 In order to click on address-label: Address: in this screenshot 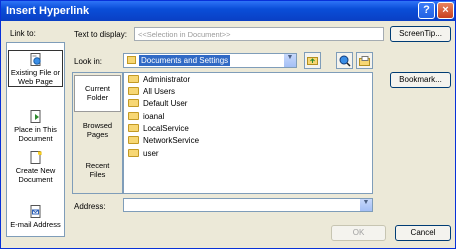, I will do `click(90, 206)`.